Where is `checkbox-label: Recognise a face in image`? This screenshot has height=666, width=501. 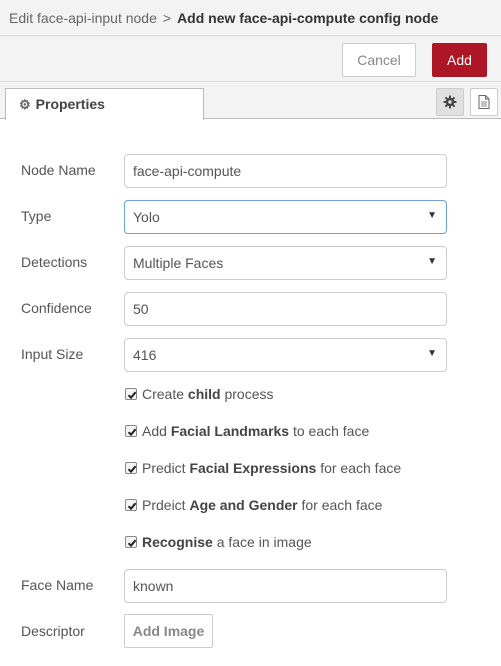
checkbox-label: Recognise a face in image is located at coordinates (227, 542).